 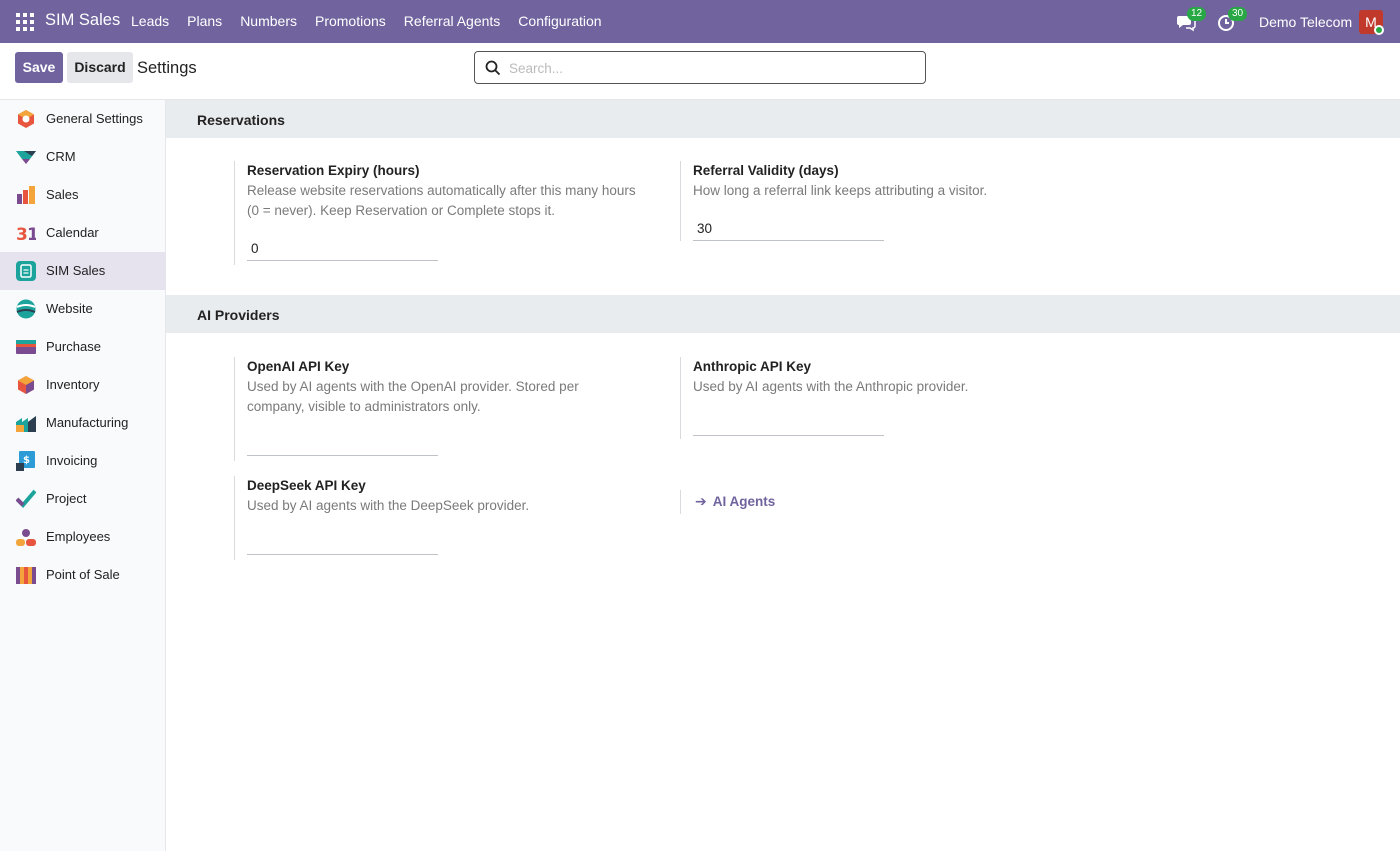 What do you see at coordinates (83, 157) in the screenshot?
I see `sidebar-item-crm: CRM` at bounding box center [83, 157].